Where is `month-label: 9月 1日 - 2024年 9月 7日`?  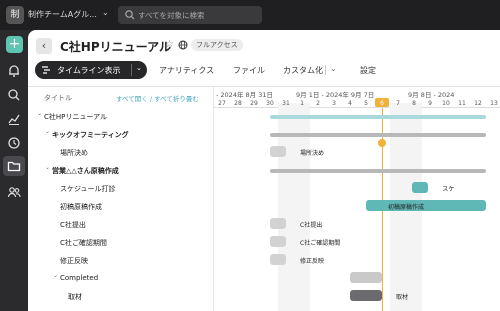 month-label: 9月 1日 - 2024年 9月 7日 is located at coordinates (335, 95).